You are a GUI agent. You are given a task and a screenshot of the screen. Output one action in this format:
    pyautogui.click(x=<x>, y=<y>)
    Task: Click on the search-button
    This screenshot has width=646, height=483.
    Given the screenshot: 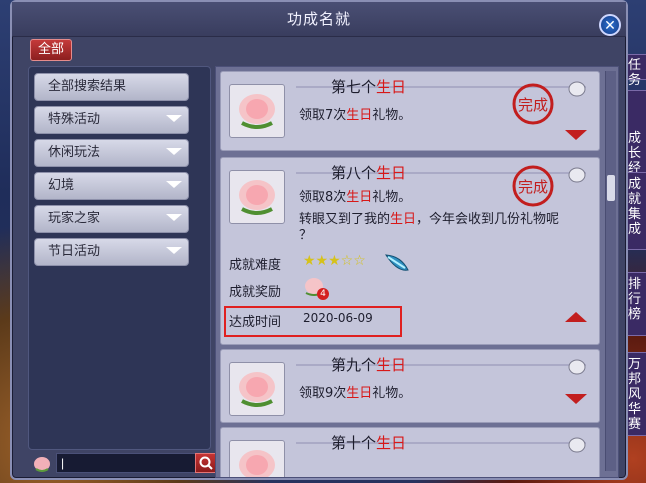 What is the action you would take?
    pyautogui.click(x=206, y=463)
    